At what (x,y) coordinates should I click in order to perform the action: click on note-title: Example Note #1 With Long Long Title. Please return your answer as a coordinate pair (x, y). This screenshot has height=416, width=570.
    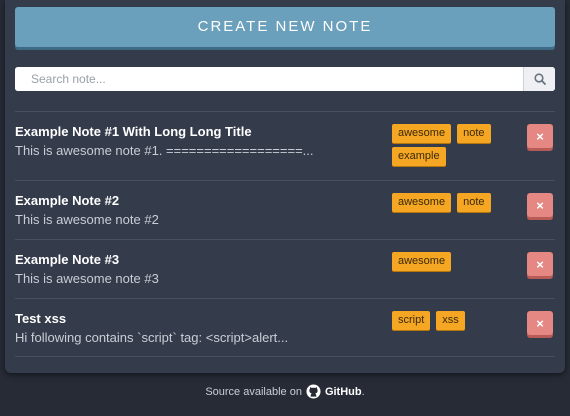
    Looking at the image, I should click on (133, 131).